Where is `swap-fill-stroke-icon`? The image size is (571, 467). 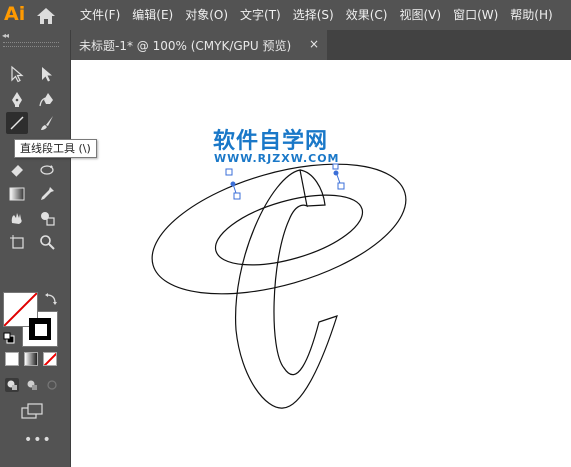
swap-fill-stroke-icon is located at coordinates (51, 299).